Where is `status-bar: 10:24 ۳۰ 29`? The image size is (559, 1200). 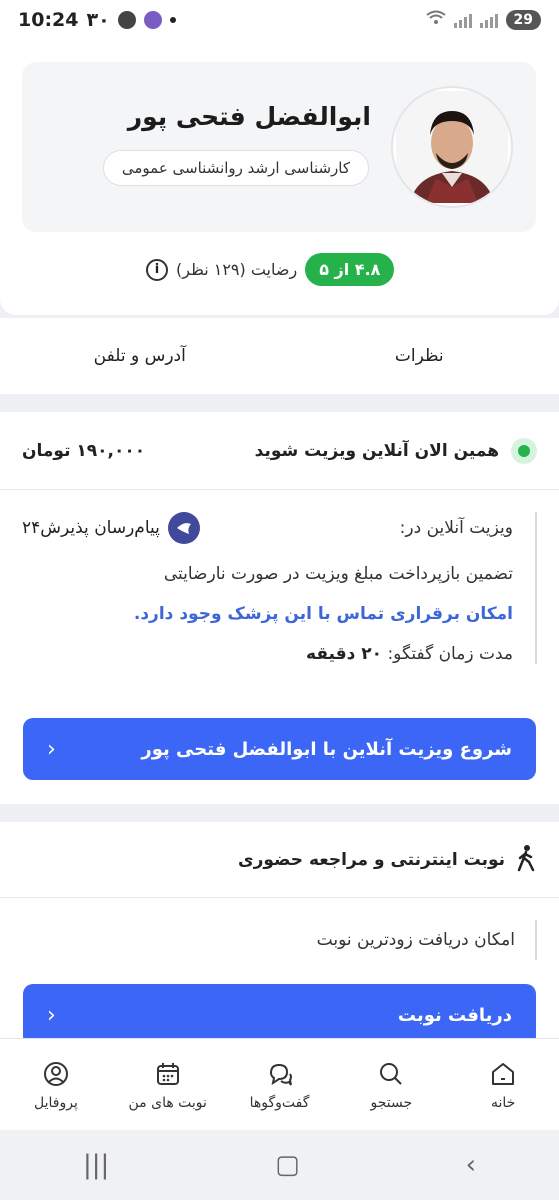
status-bar: 10:24 ۳۰ 29 is located at coordinates (279, 20).